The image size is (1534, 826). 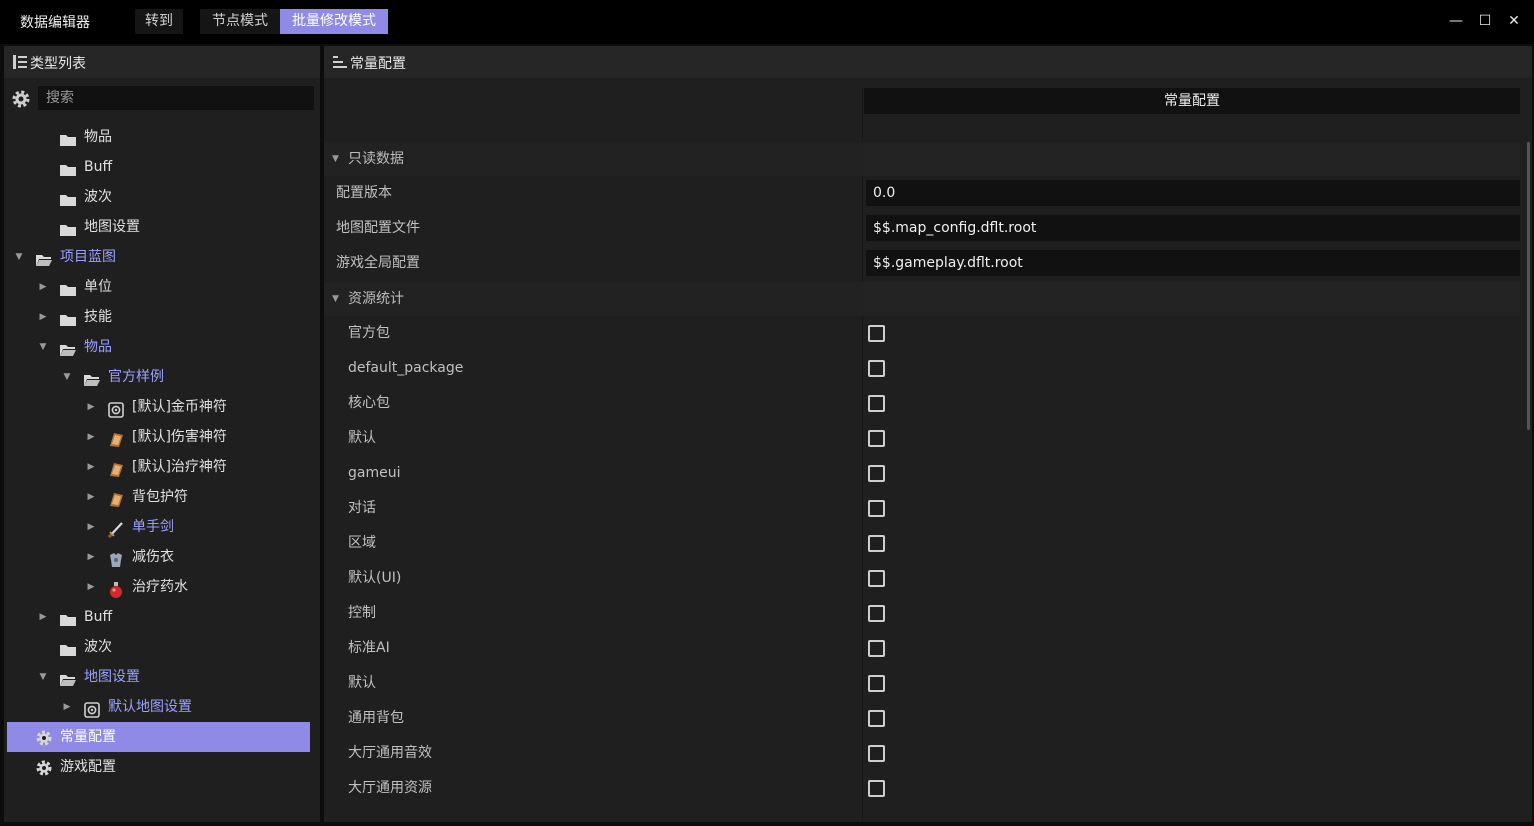 I want to click on minimize-button: —, so click(x=1456, y=21).